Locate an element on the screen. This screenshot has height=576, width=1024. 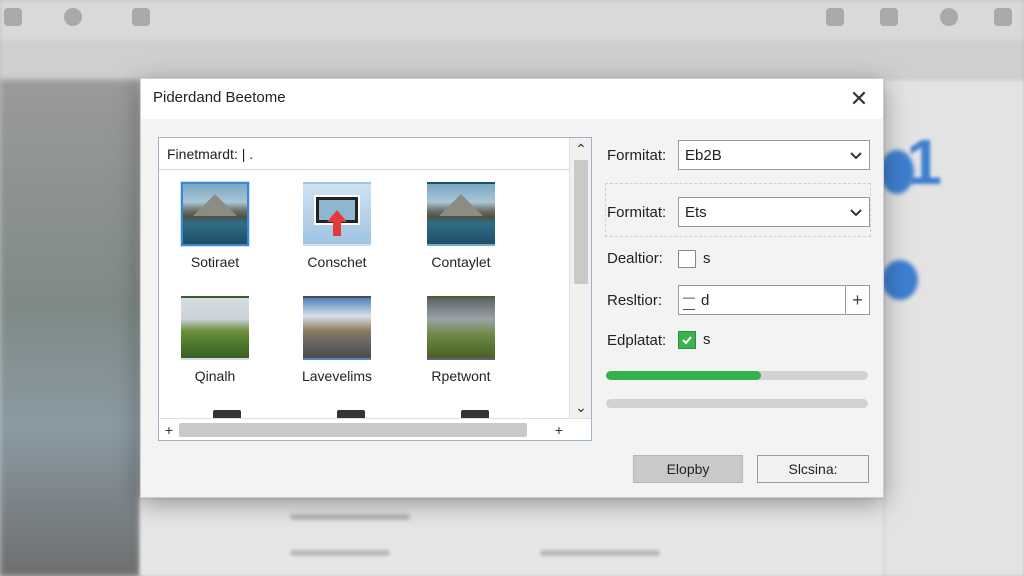
format-value: Eb2B is located at coordinates (703, 155).